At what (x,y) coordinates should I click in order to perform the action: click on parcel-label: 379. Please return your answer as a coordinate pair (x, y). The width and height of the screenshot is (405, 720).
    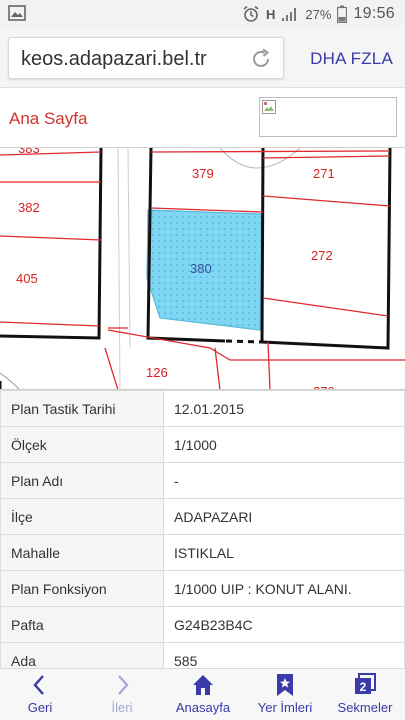
    Looking at the image, I should click on (203, 173).